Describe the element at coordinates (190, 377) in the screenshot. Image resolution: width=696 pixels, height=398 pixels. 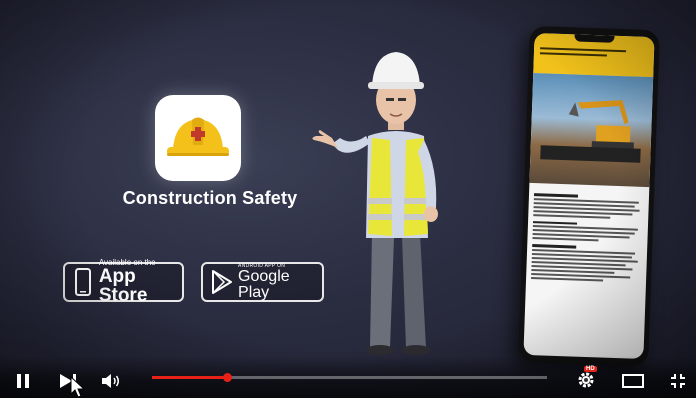
I see `progress-fill` at that location.